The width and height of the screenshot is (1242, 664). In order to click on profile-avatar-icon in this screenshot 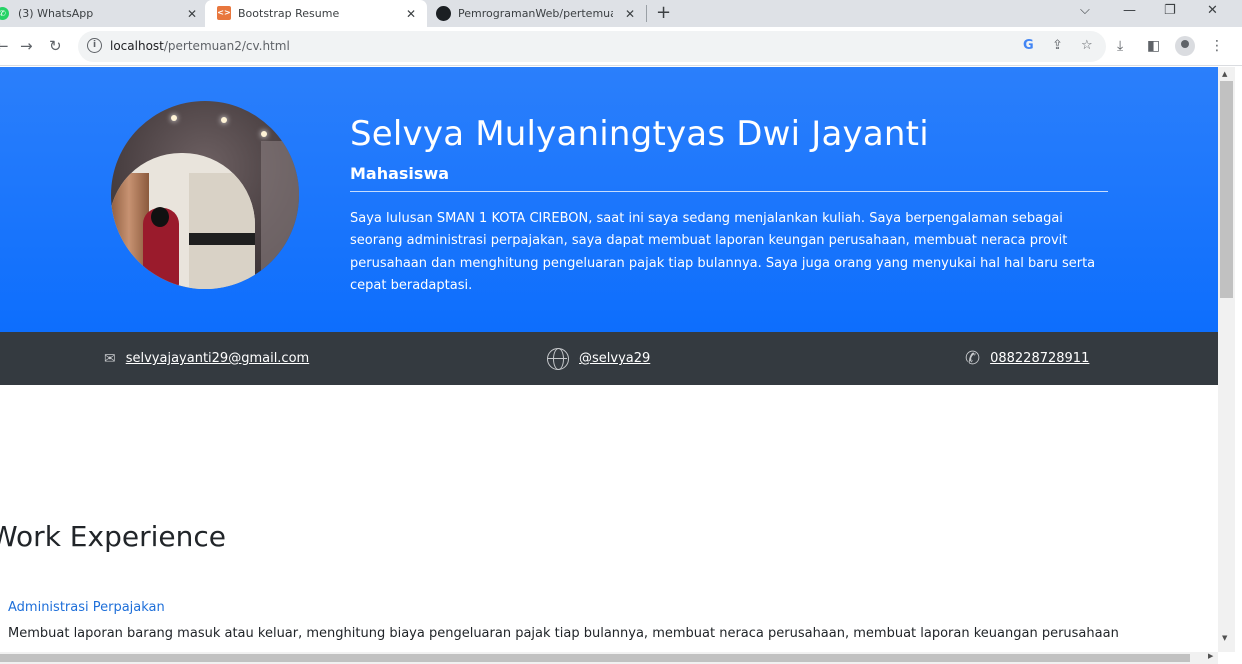, I will do `click(1185, 46)`.